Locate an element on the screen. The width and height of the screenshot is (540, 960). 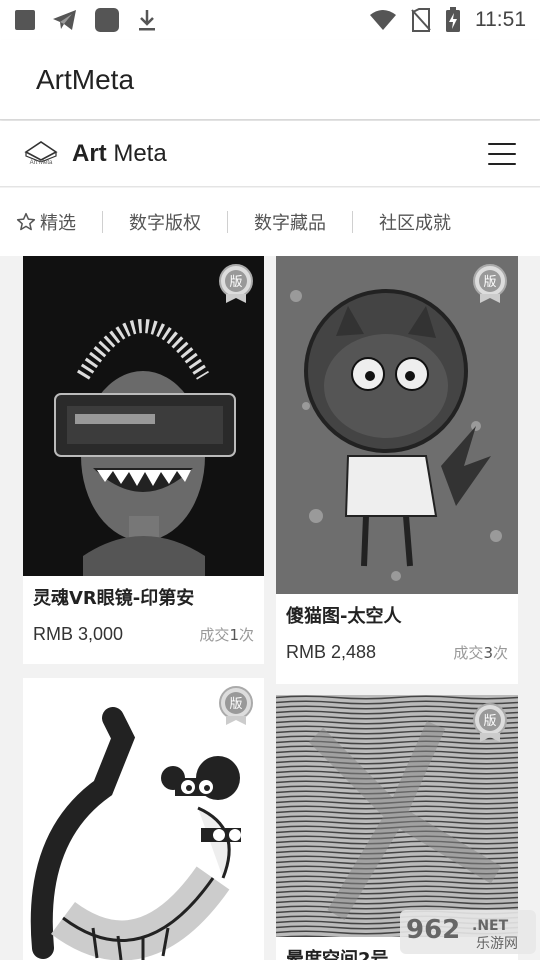
battery-charging-icon is located at coordinates (453, 19).